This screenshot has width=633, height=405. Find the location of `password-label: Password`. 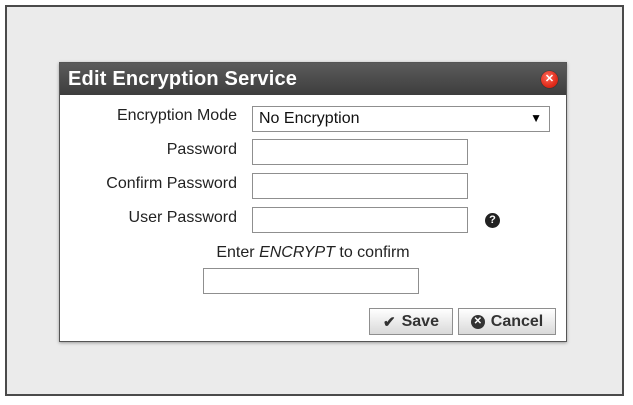

password-label: Password is located at coordinates (201, 149).